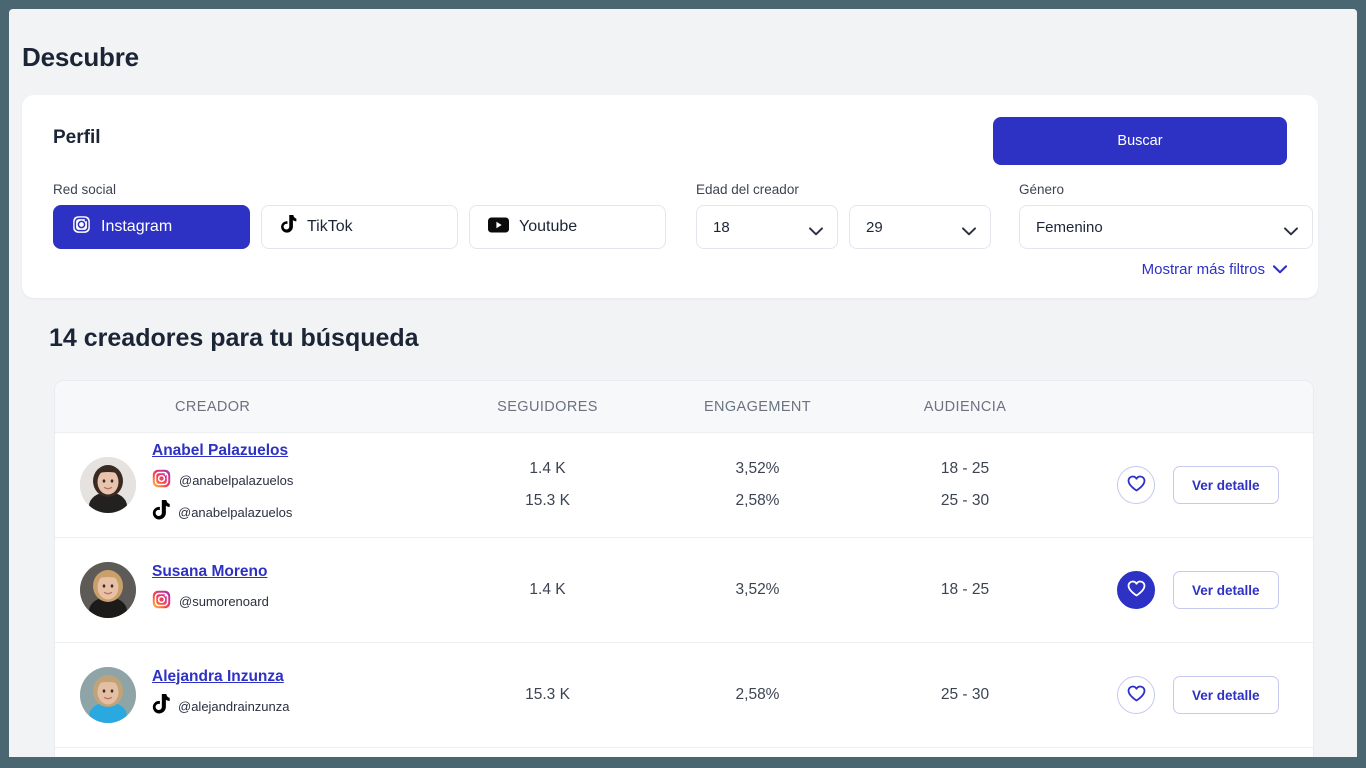 The width and height of the screenshot is (1366, 768). Describe the element at coordinates (547, 485) in the screenshot. I see `followers-cell: 1.4 K 15.3 K` at that location.